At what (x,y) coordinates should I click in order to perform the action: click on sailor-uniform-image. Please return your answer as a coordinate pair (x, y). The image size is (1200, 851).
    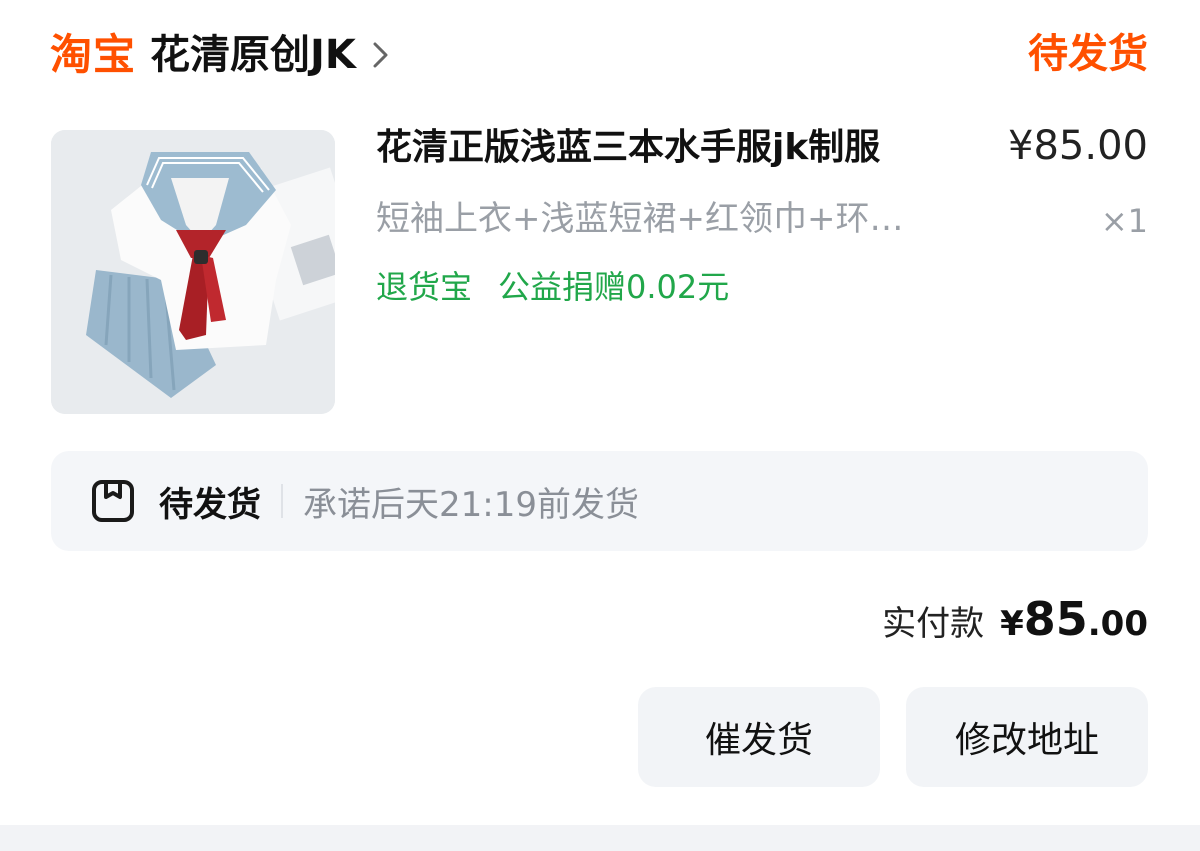
    Looking at the image, I should click on (193, 272).